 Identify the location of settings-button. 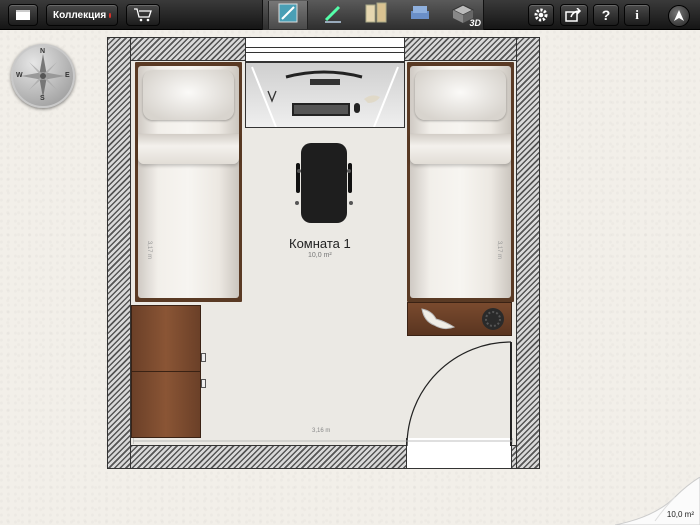
(541, 15).